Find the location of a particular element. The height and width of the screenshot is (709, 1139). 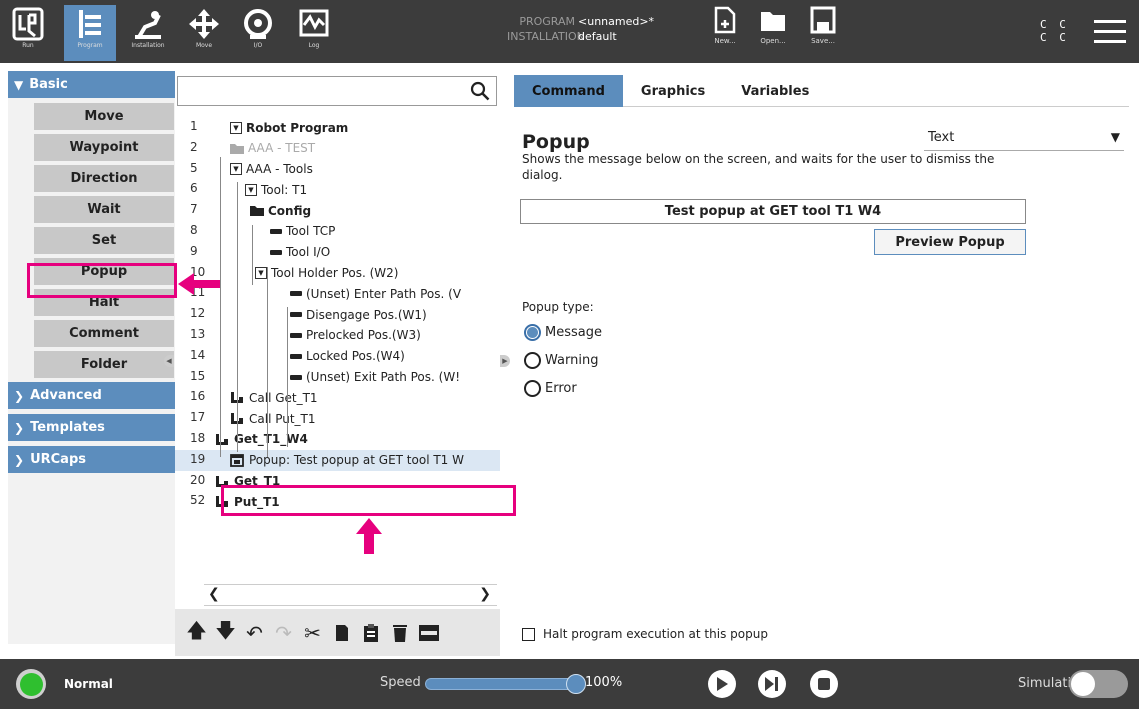

move-up-icon: 🡅 is located at coordinates (196, 631).